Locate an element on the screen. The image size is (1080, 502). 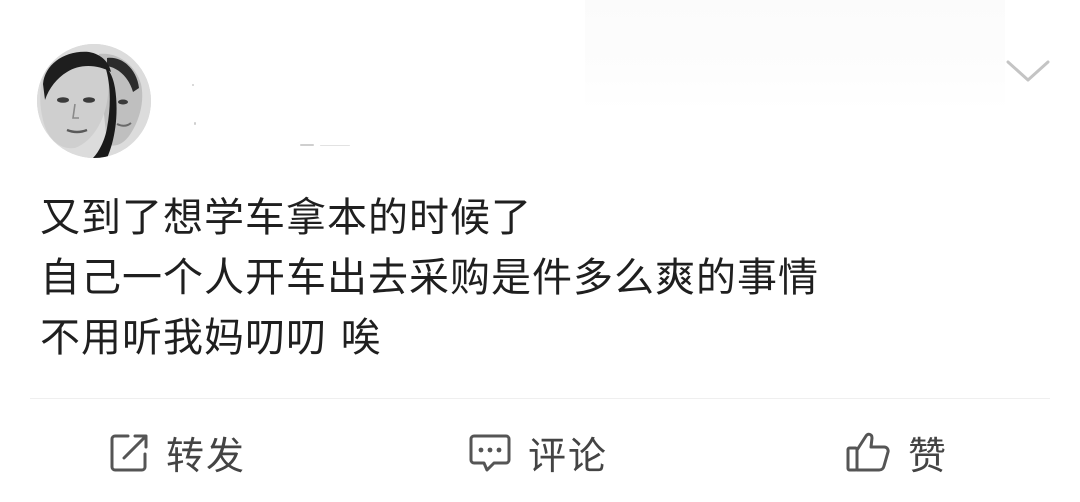
chevron-down-icon is located at coordinates (1028, 71).